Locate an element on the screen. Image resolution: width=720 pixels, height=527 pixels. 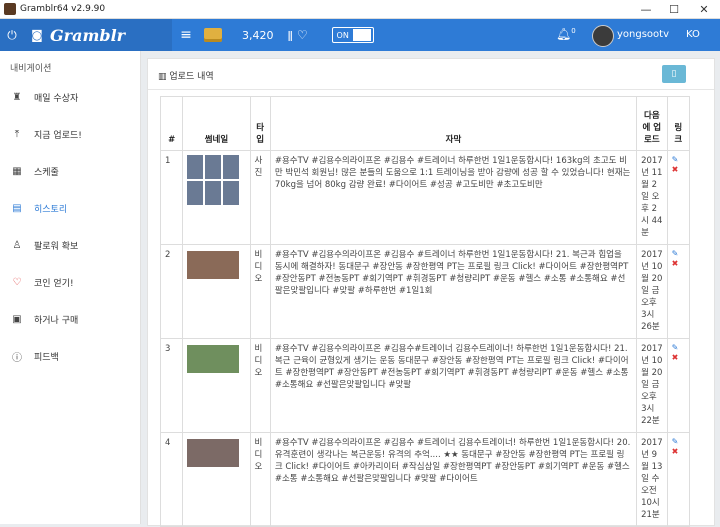
language-selector: KO is located at coordinates (693, 34).